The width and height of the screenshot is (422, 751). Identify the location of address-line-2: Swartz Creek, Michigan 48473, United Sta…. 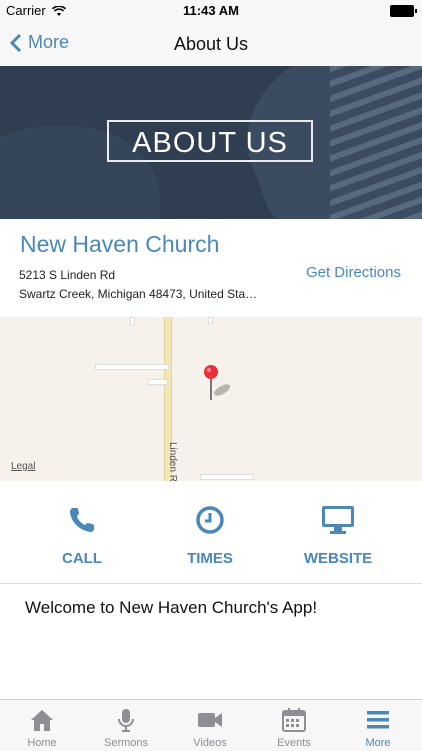
(138, 294).